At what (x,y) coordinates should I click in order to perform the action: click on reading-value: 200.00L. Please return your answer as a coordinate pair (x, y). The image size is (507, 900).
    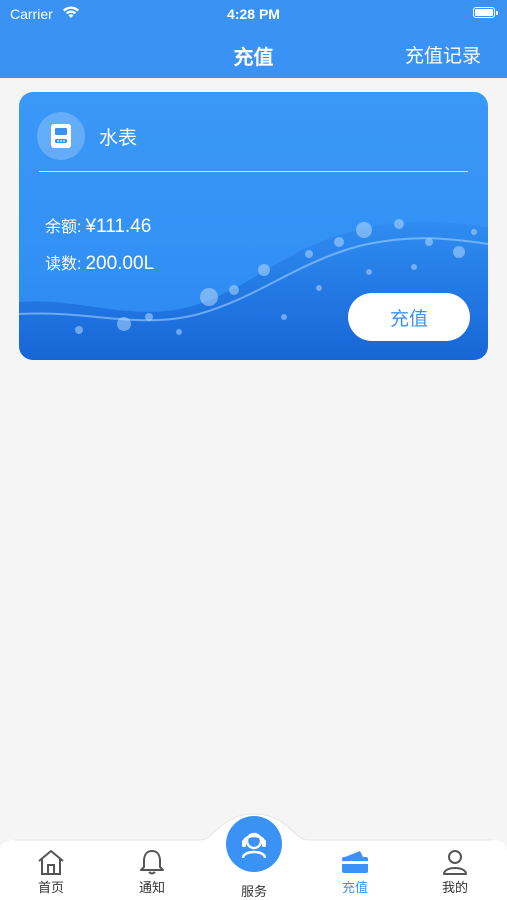
    Looking at the image, I should click on (120, 263).